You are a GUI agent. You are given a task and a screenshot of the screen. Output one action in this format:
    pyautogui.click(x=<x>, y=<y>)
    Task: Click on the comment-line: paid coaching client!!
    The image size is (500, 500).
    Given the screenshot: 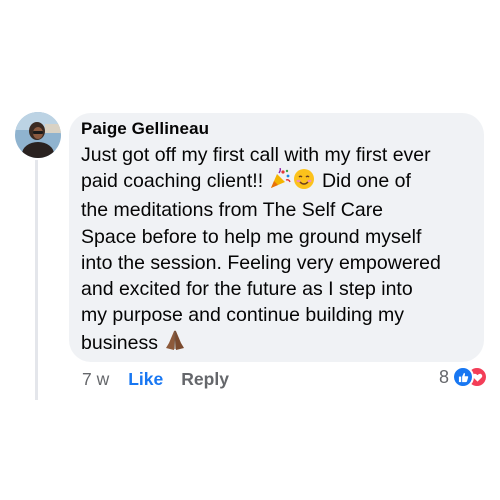 What is the action you would take?
    pyautogui.click(x=172, y=181)
    